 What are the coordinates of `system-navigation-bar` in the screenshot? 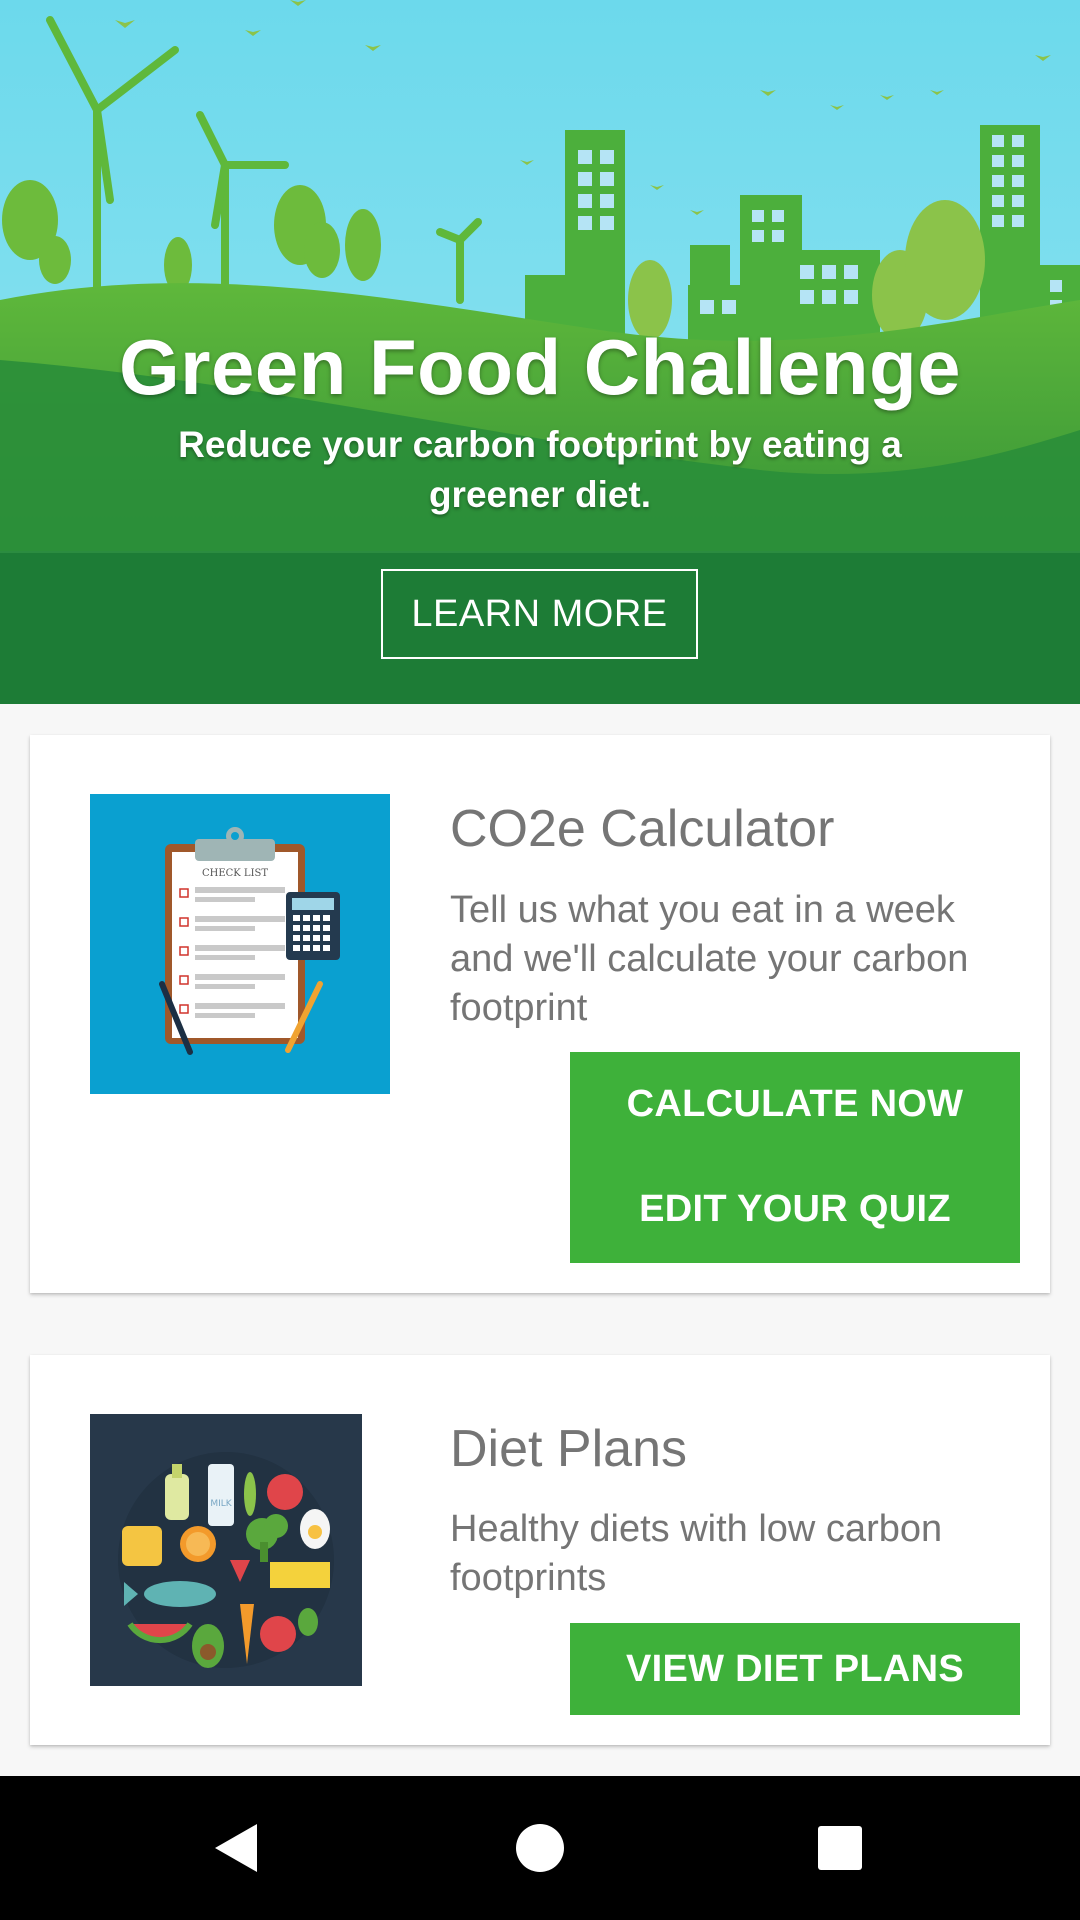 It's located at (540, 1848).